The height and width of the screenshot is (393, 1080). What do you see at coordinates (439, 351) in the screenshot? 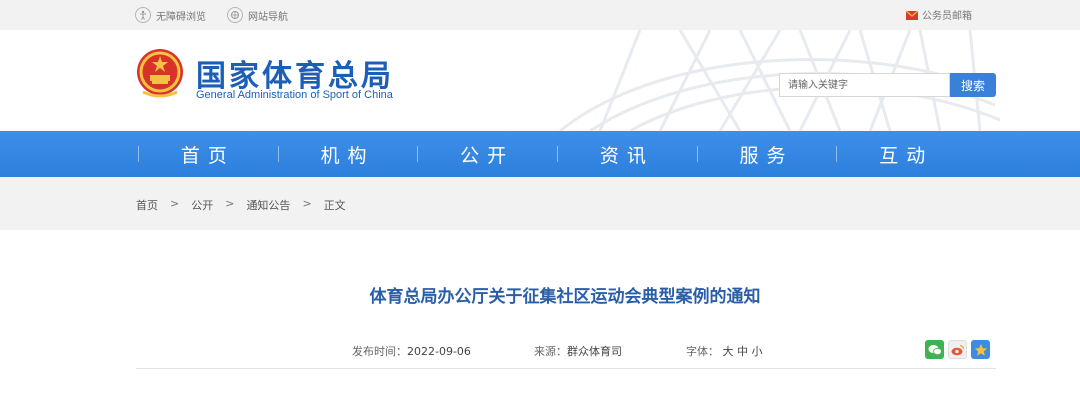
I see `publish-date-value: 2022-09-06` at bounding box center [439, 351].